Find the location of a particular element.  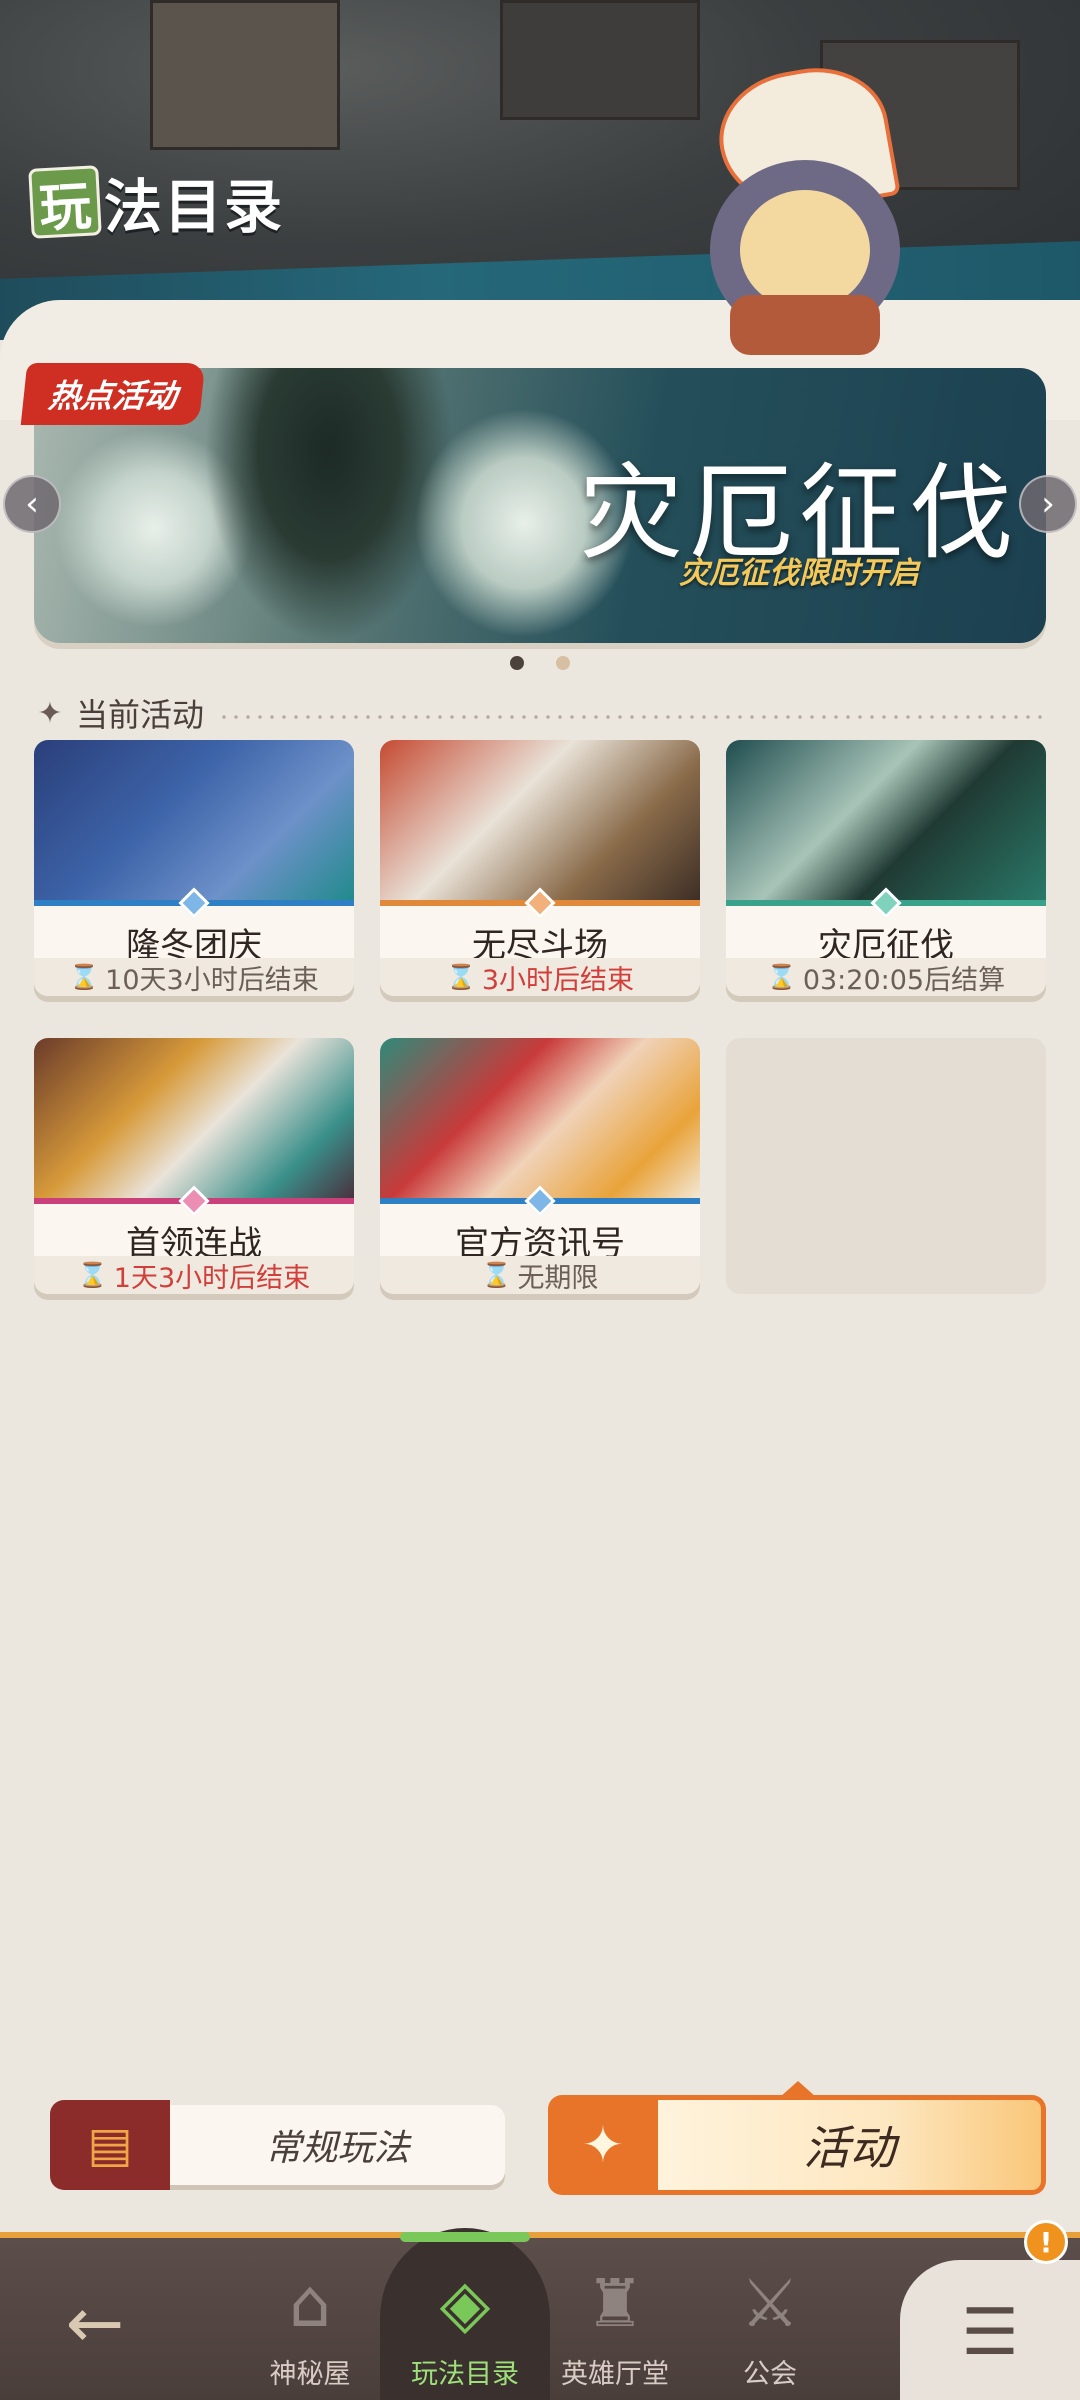

banner-pagination is located at coordinates (540, 663).